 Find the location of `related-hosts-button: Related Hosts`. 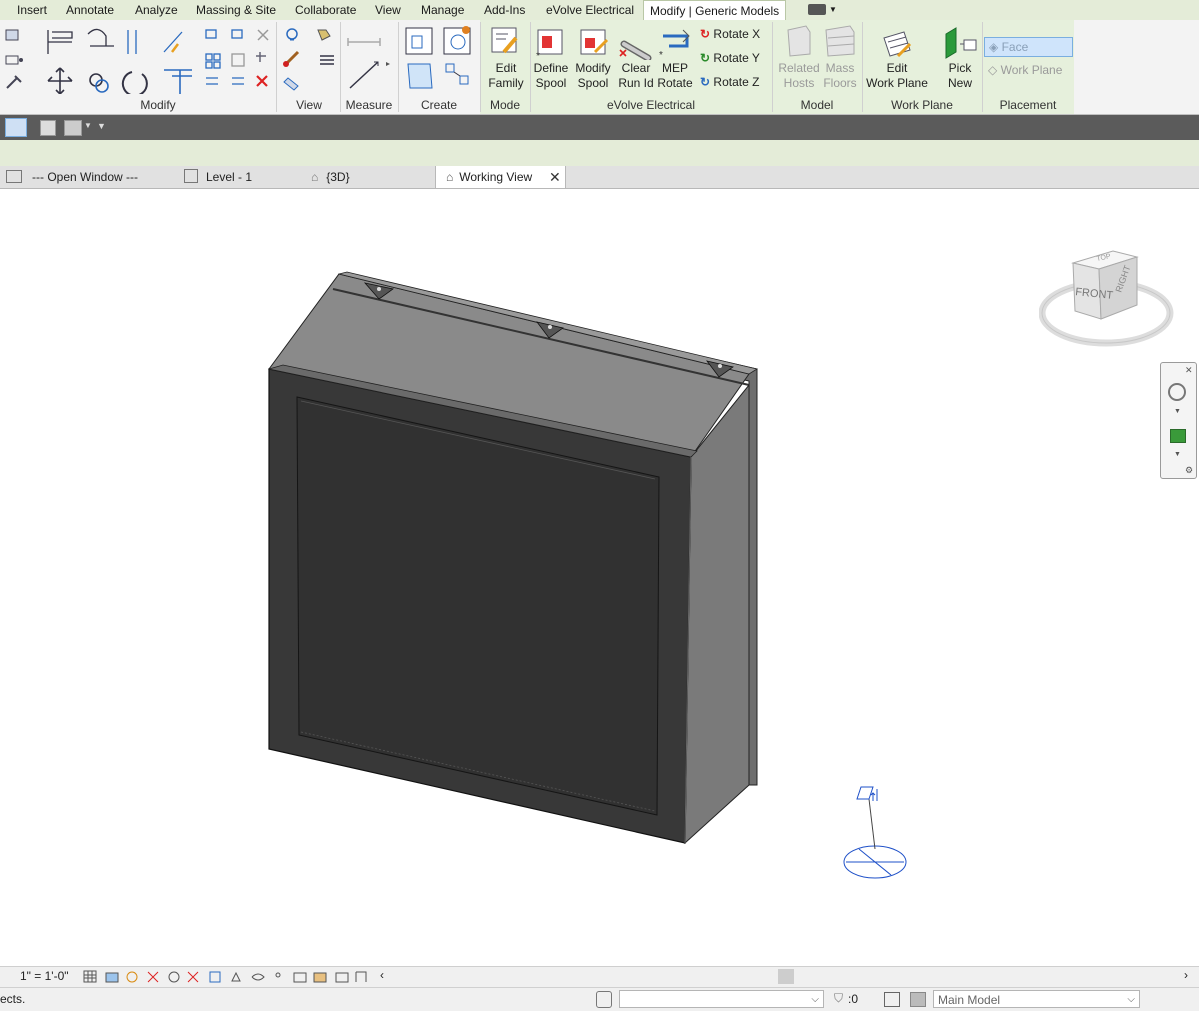

related-hosts-button: Related Hosts is located at coordinates (799, 76).